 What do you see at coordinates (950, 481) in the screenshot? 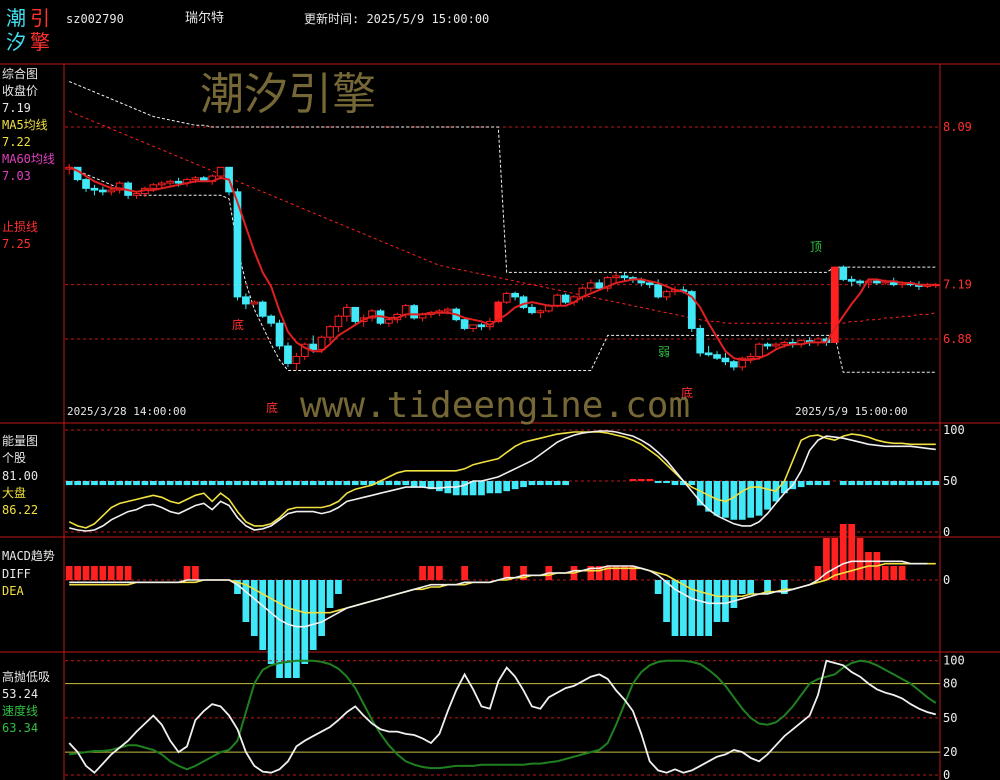
I see `energy-y-tick: 50` at bounding box center [950, 481].